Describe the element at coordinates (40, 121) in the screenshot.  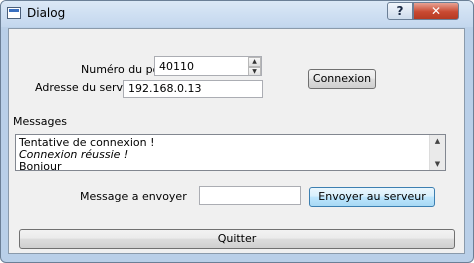
I see `messages-label: Messages` at that location.